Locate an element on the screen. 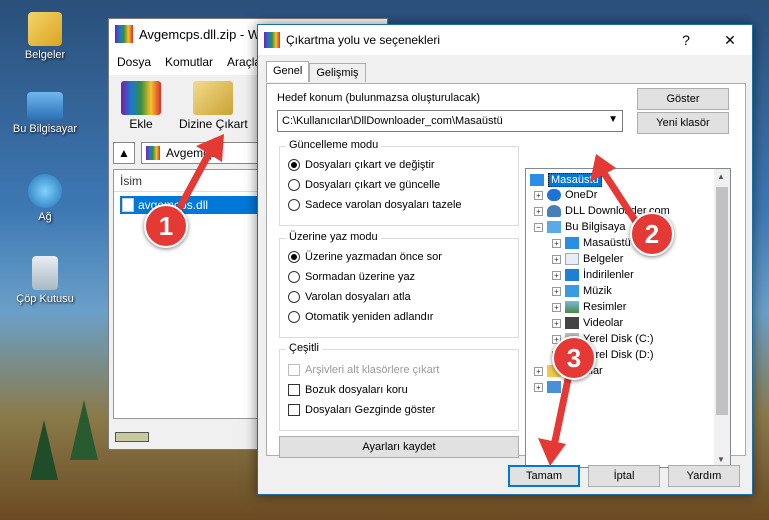 The height and width of the screenshot is (520, 769). misc-option-keep-broken: Bozuk dosyaları koru is located at coordinates (348, 390).